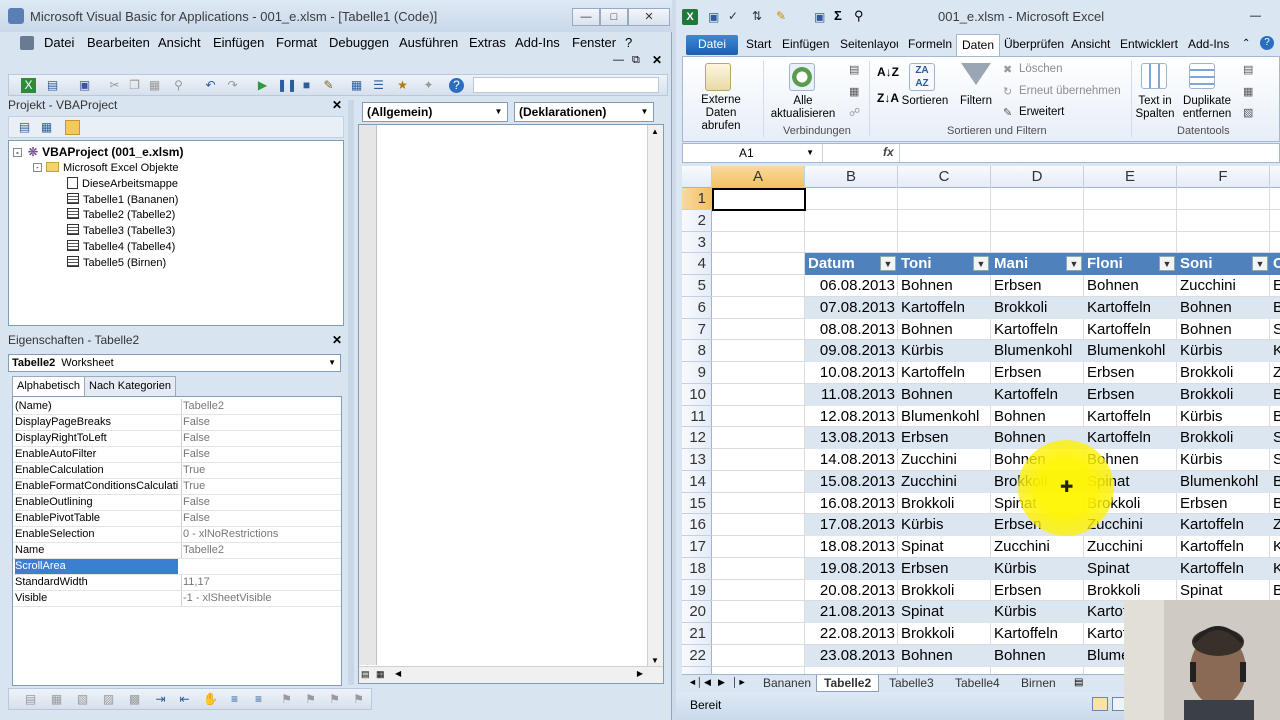  What do you see at coordinates (122, 184) in the screenshot?
I see `tree-item-thisworkbook: DieseArbeitsmappe` at bounding box center [122, 184].